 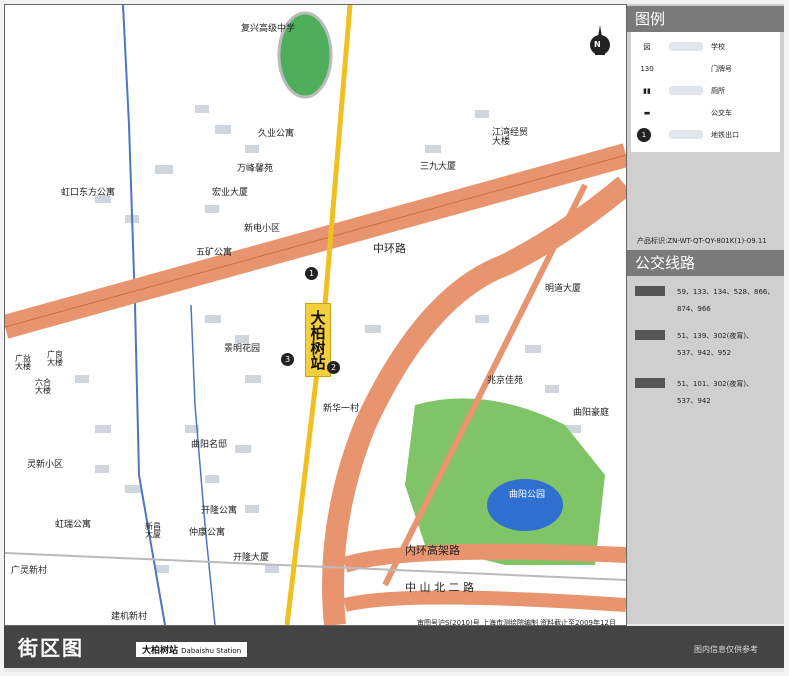 I want to click on road-inner: 内环高架路, so click(x=432, y=550).